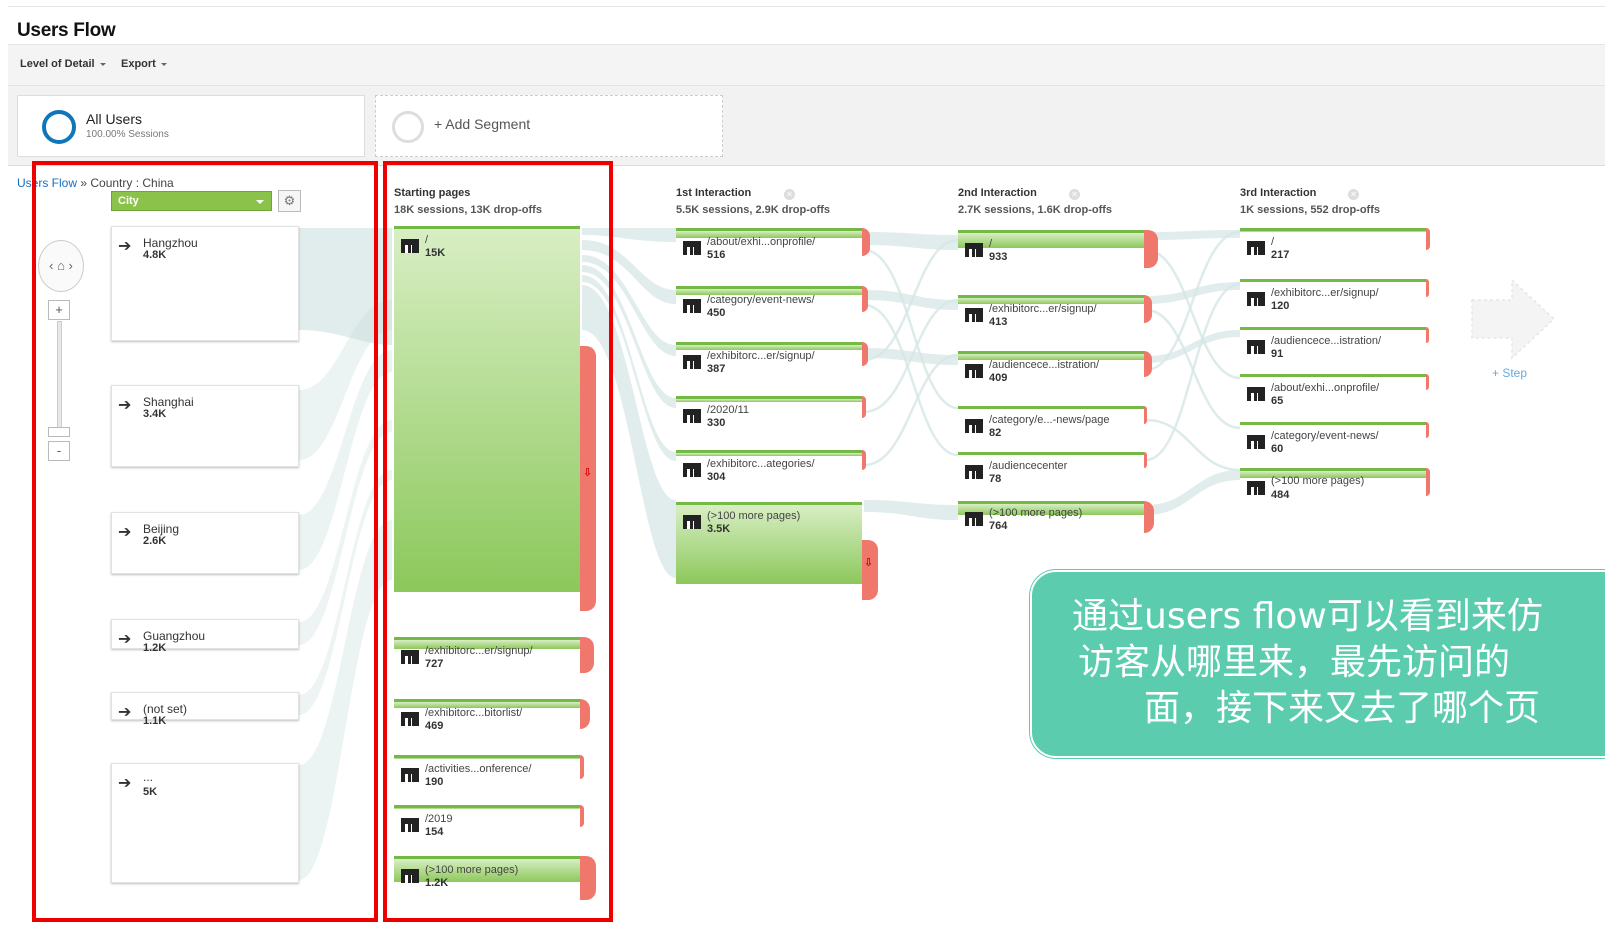 The height and width of the screenshot is (952, 1605). Describe the element at coordinates (998, 257) in the screenshot. I see `page-sessions: 933` at that location.